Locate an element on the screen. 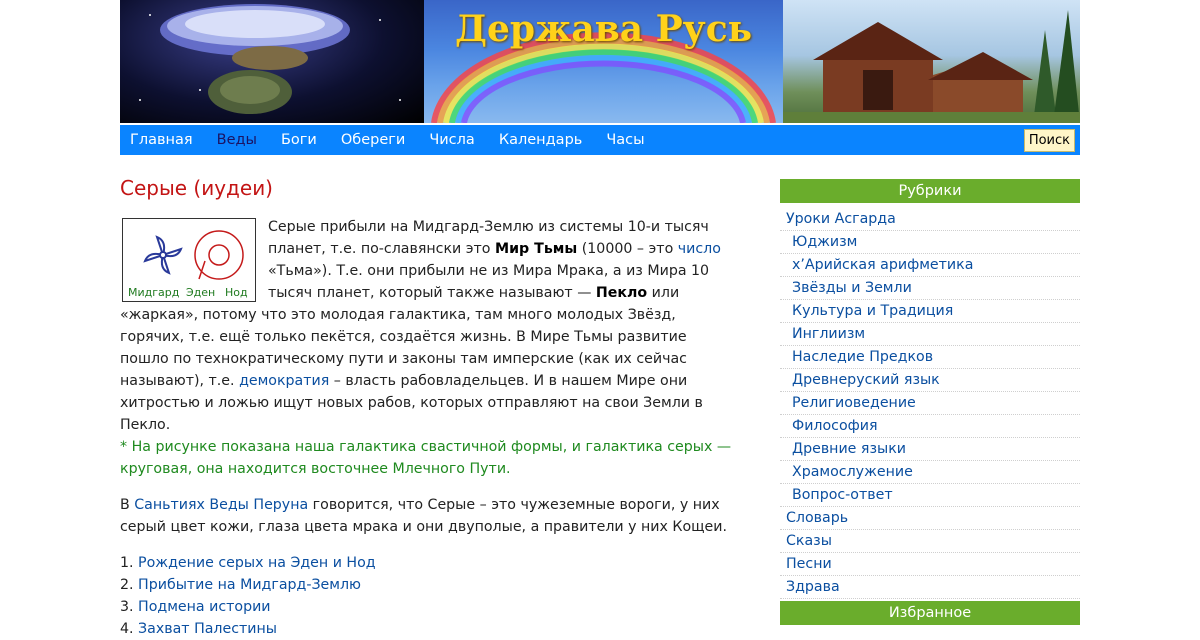  search-button: Поиск is located at coordinates (1049, 140).